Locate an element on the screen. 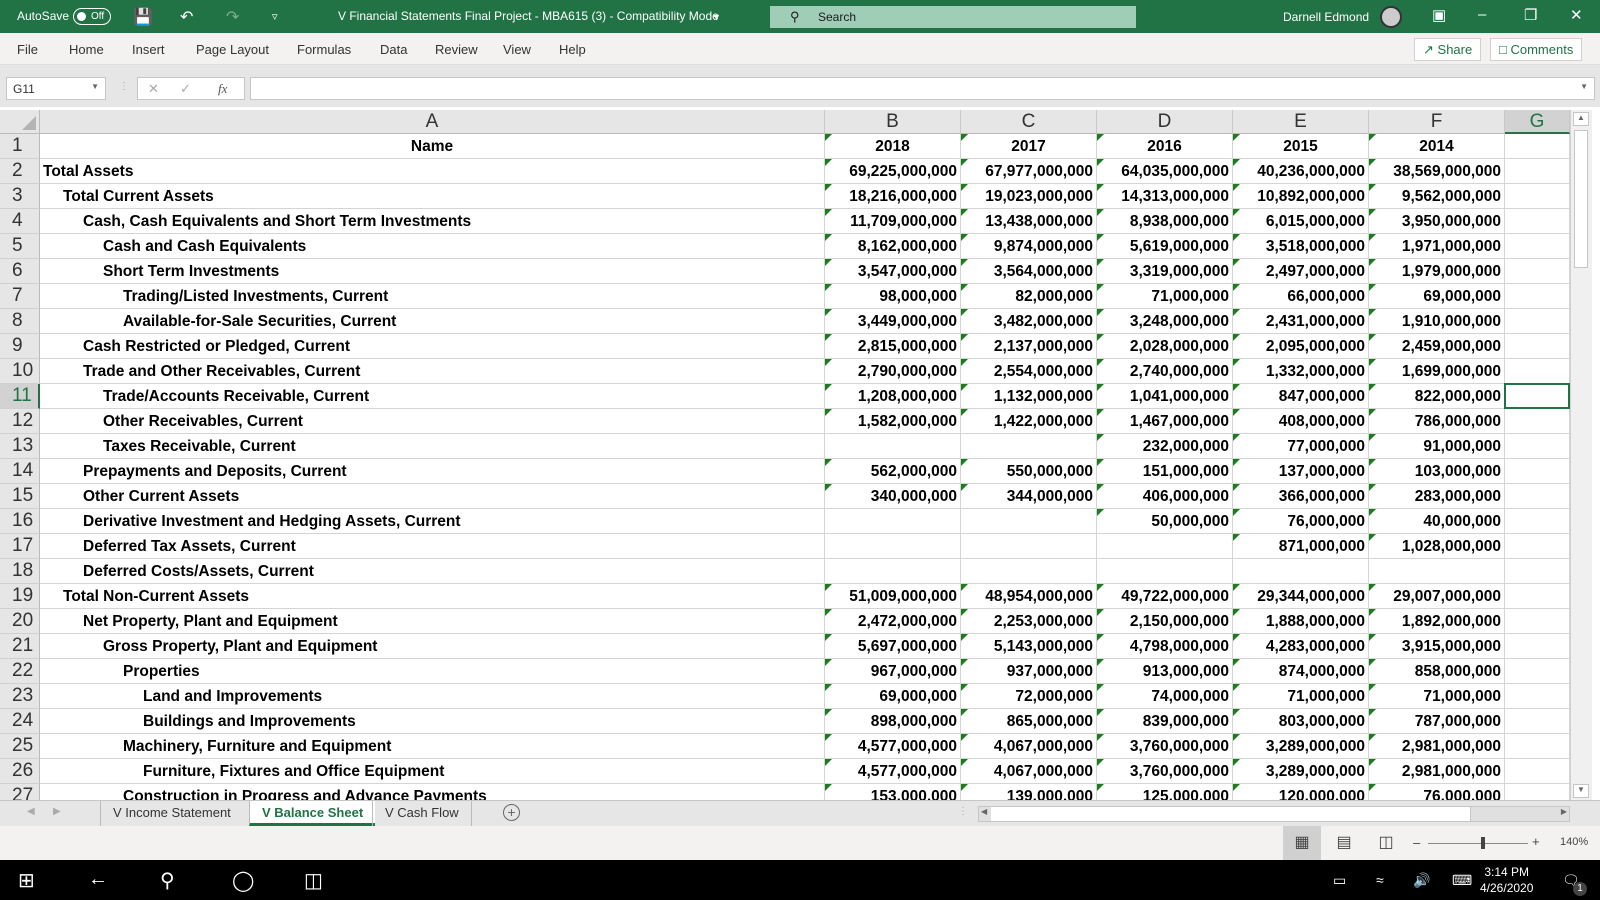  value-cell: 858,000,000 is located at coordinates (1437, 671).